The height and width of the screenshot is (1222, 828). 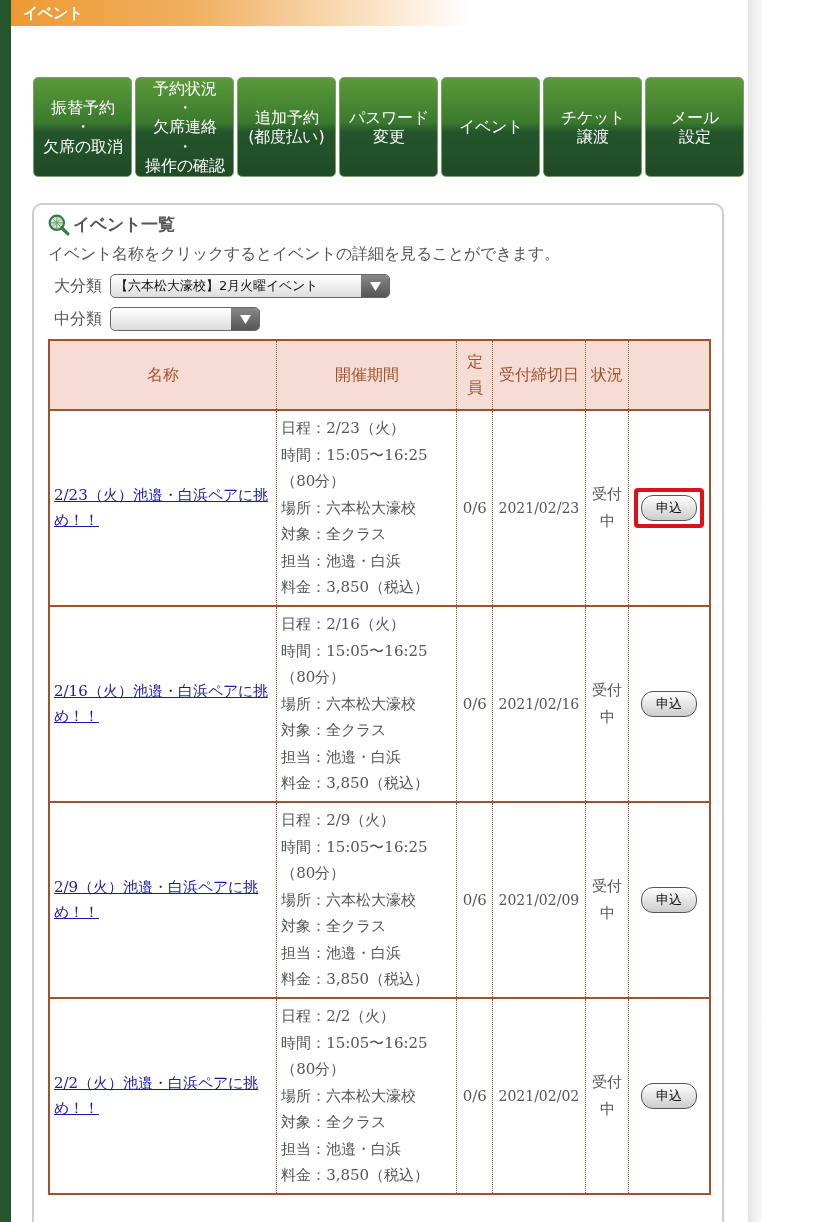 I want to click on nav-button: チケット 譲渡, so click(x=592, y=127).